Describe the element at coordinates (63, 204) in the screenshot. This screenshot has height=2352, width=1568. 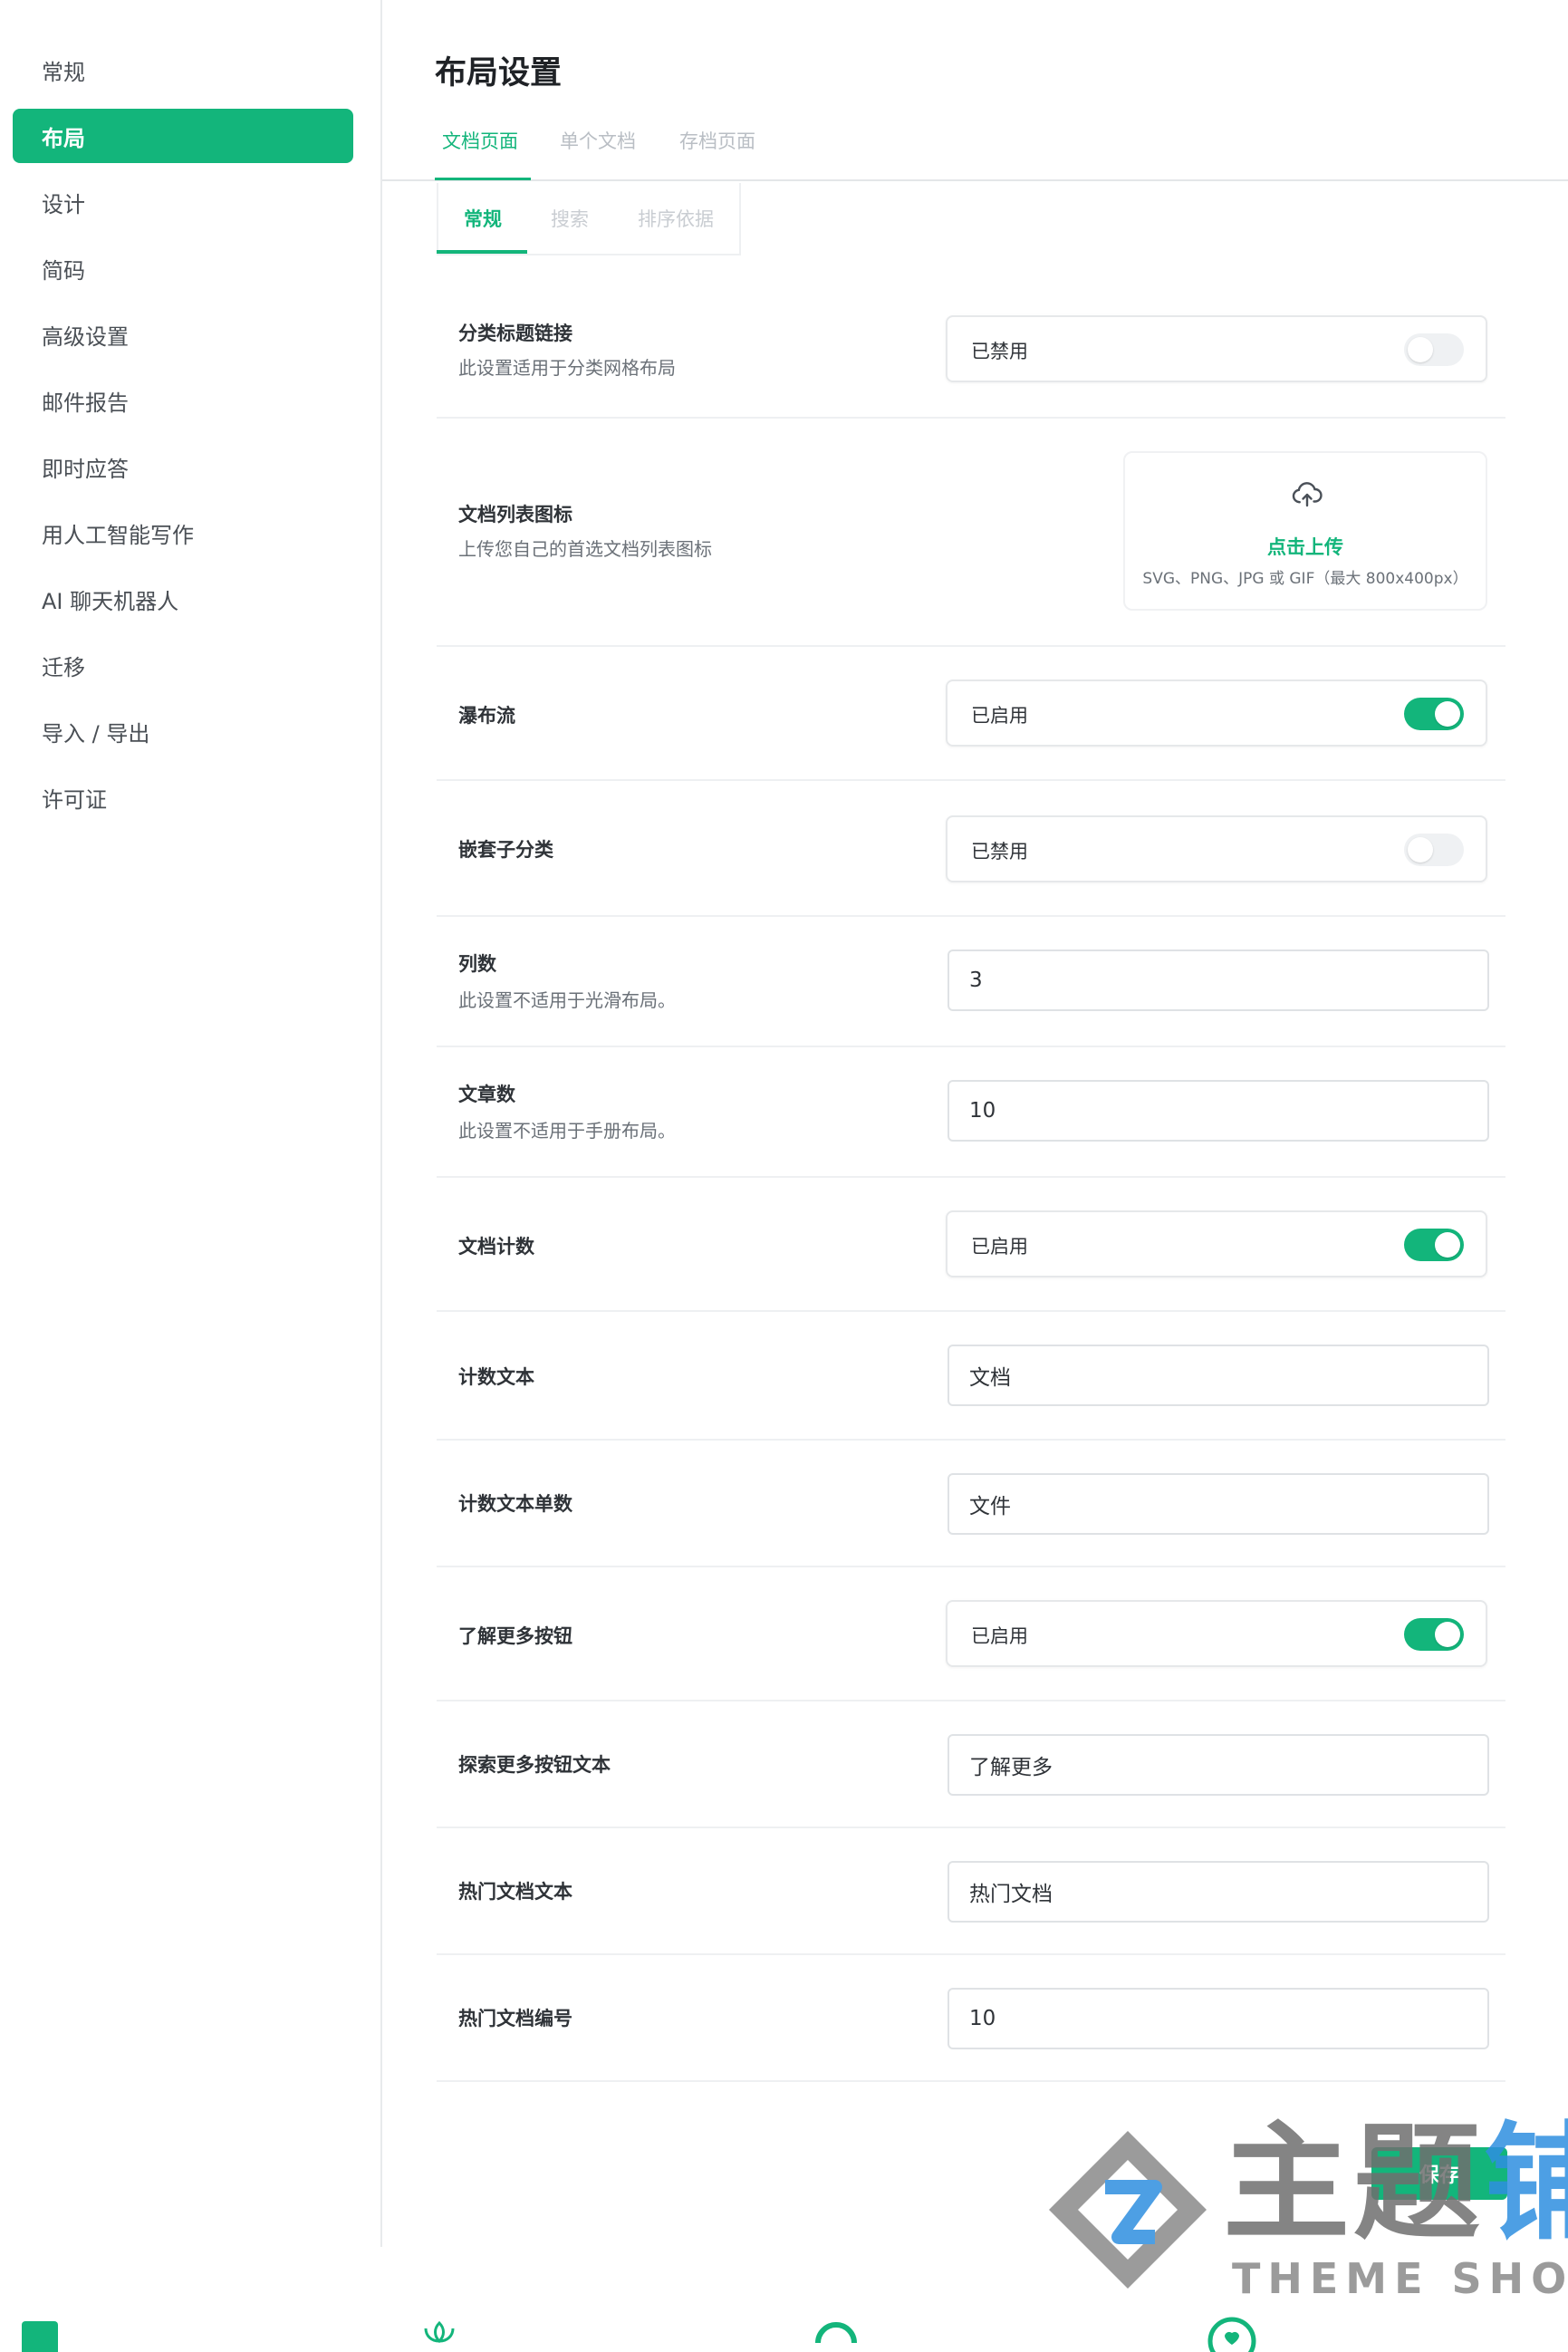
I see `sidebar-item-label: 设计` at that location.